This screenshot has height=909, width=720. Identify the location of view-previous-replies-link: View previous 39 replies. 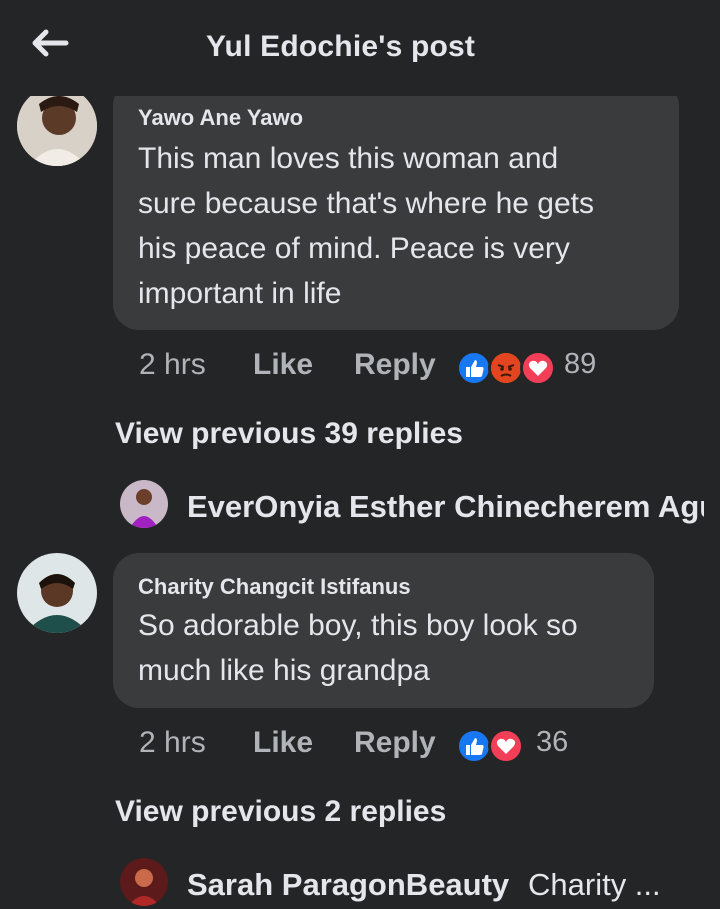
(289, 434).